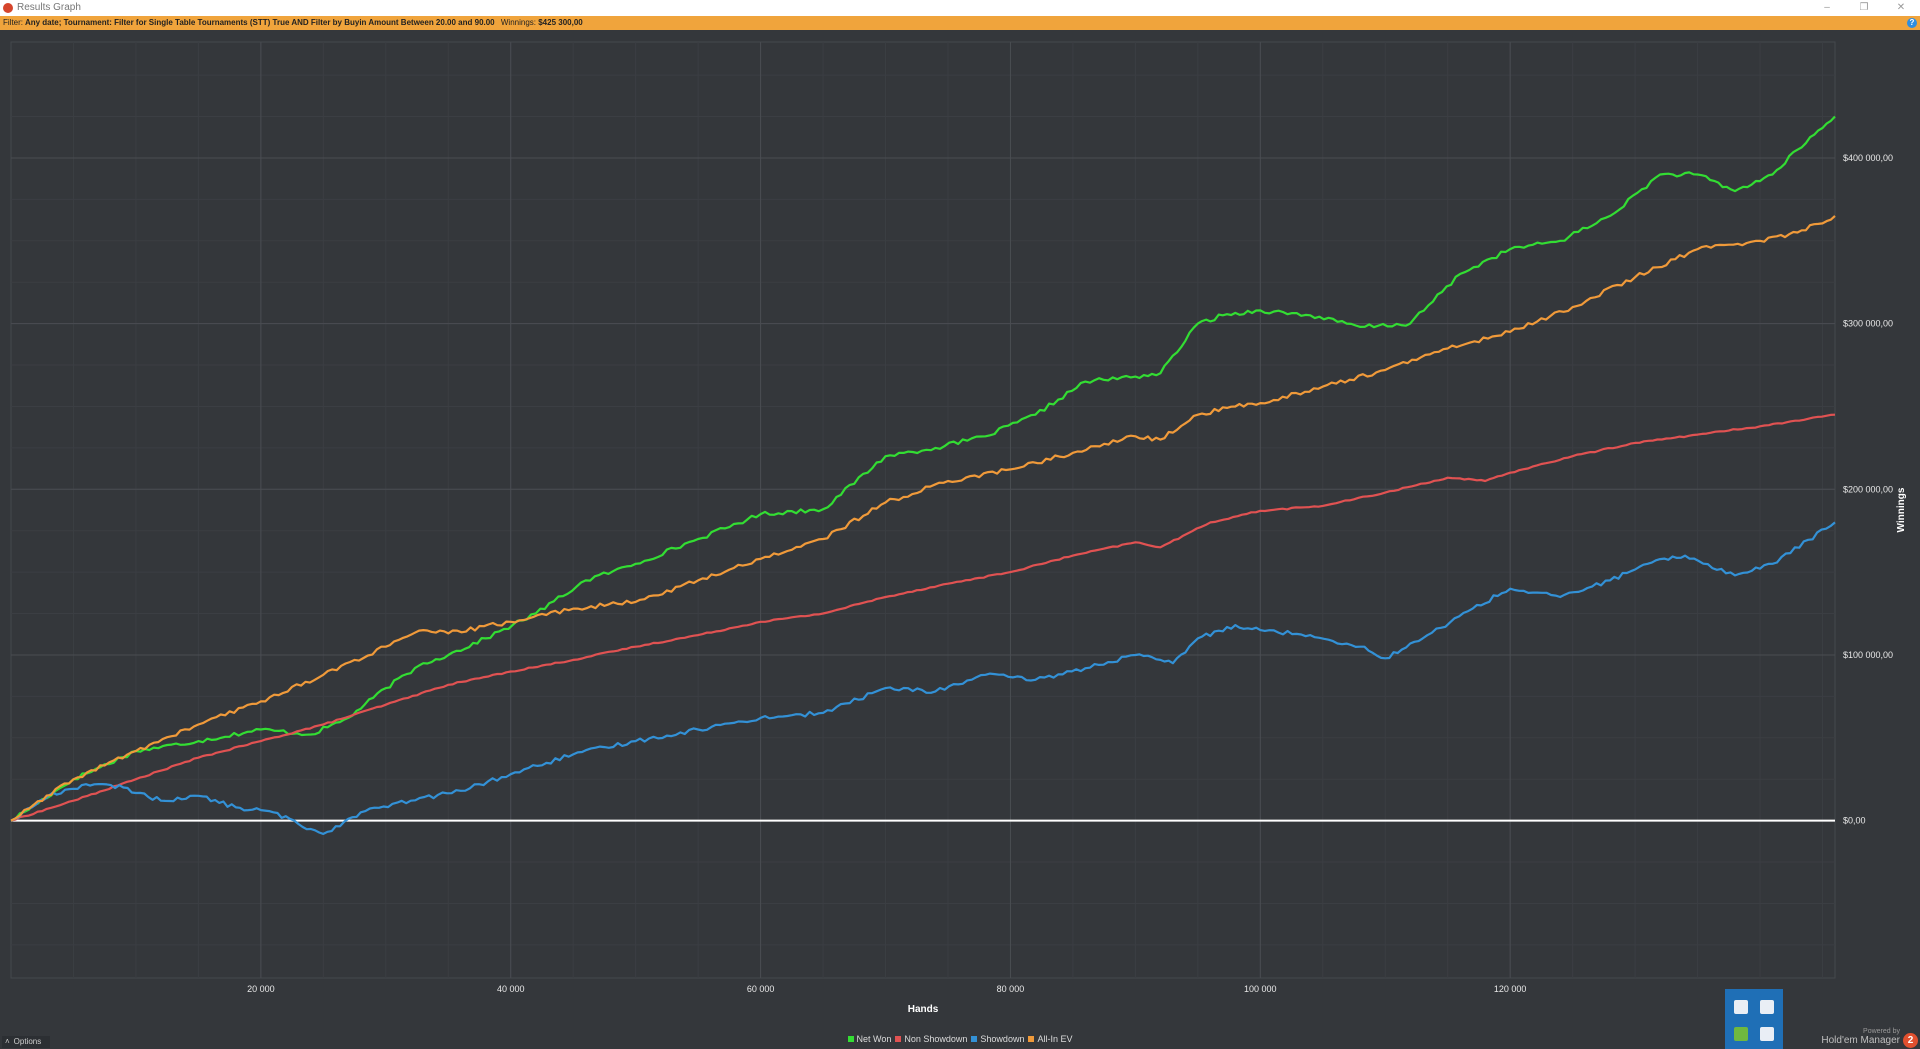 Image resolution: width=1920 pixels, height=1049 pixels. What do you see at coordinates (1868, 324) in the screenshot?
I see `y-tick-label: $300 000,00` at bounding box center [1868, 324].